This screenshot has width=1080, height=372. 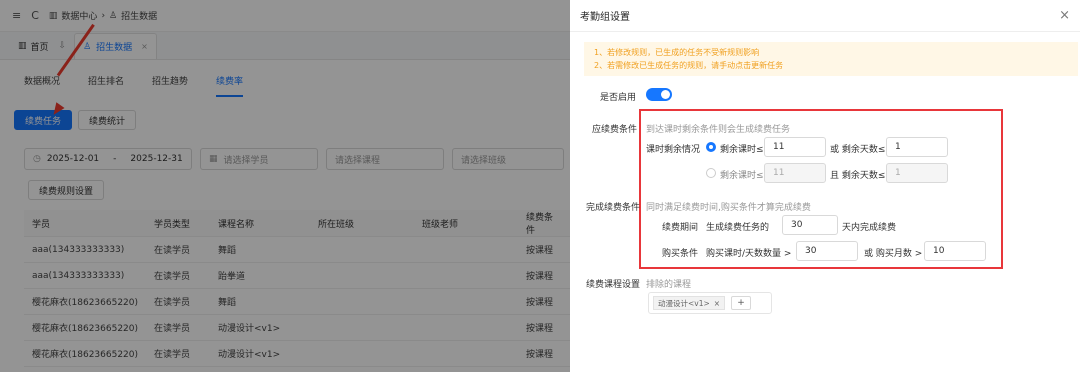 I want to click on period-suffix: 天内完成续费, so click(x=869, y=228).